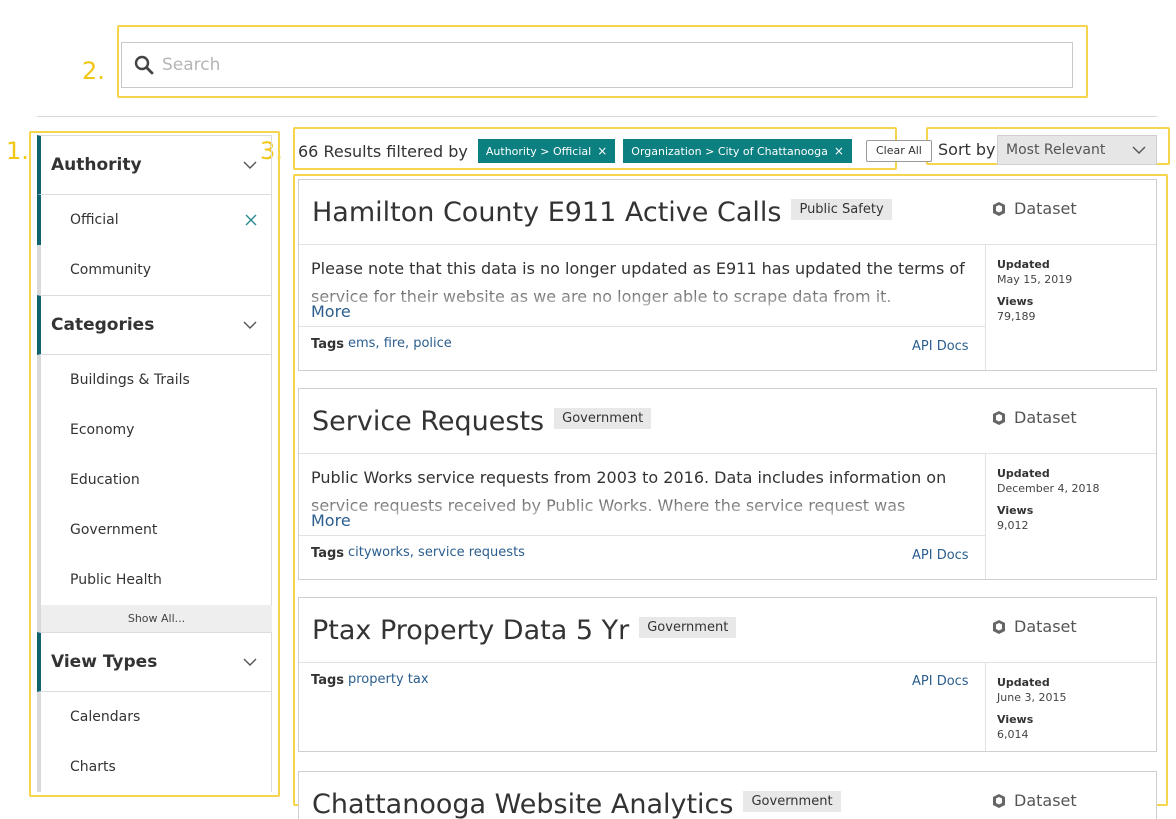 This screenshot has width=1176, height=819. What do you see at coordinates (105, 480) in the screenshot?
I see `facet-item-label: Education` at bounding box center [105, 480].